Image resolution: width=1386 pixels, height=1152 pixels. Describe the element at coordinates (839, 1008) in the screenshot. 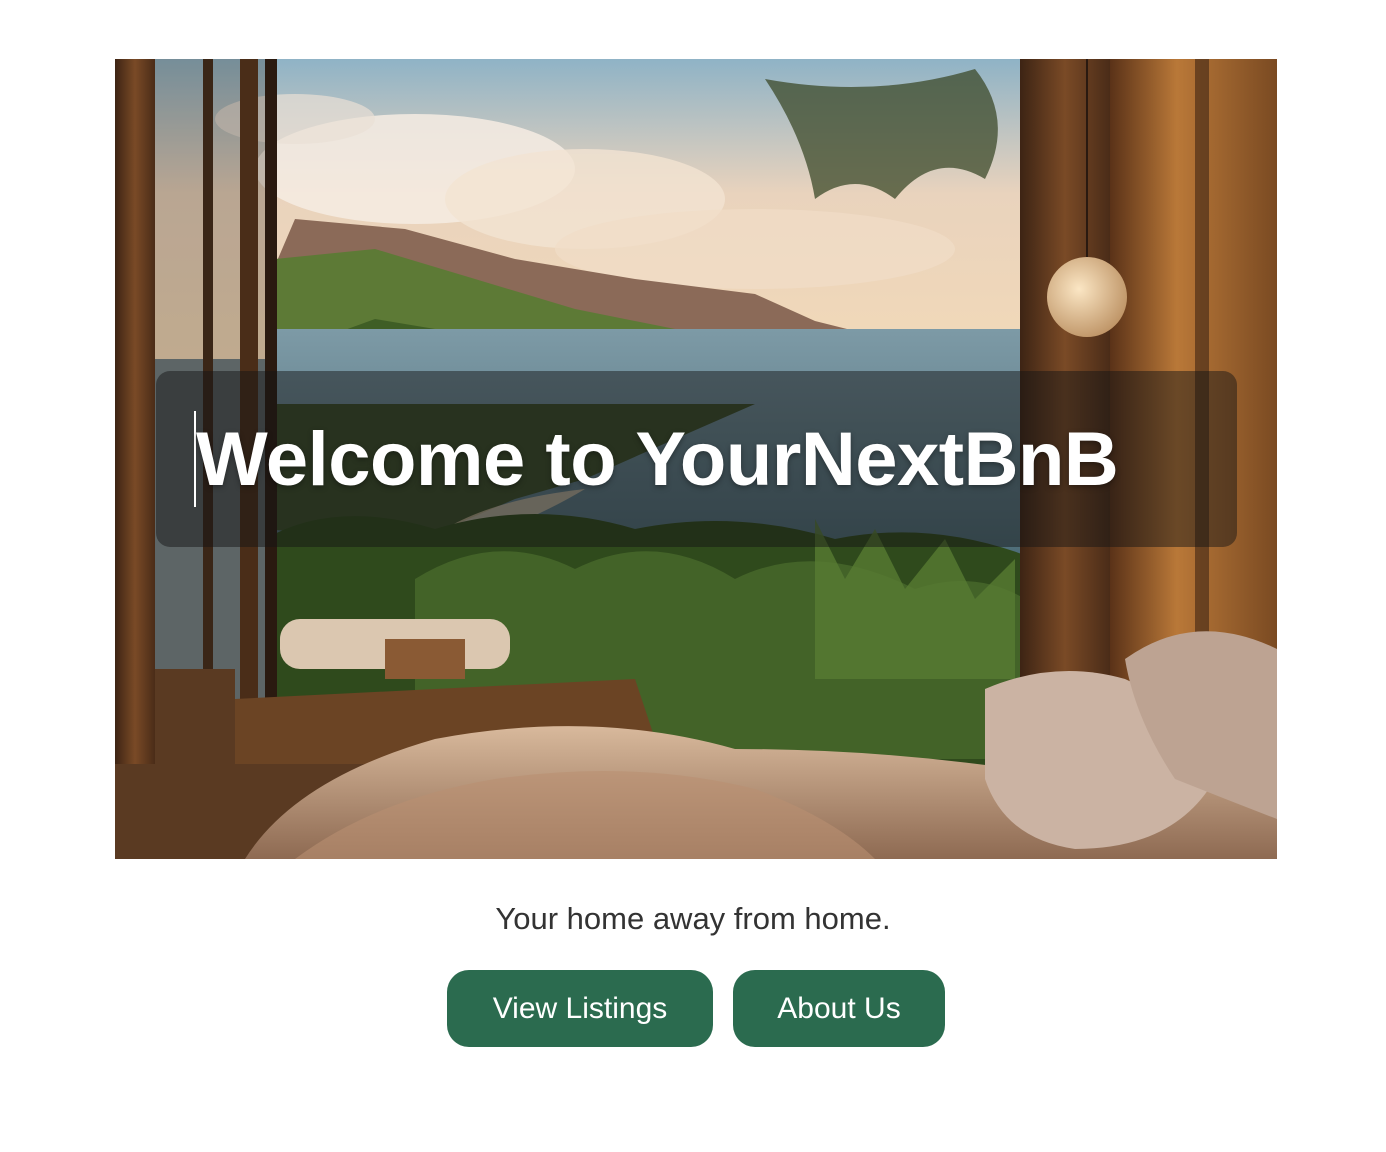

I see `about-us-button: About Us` at that location.